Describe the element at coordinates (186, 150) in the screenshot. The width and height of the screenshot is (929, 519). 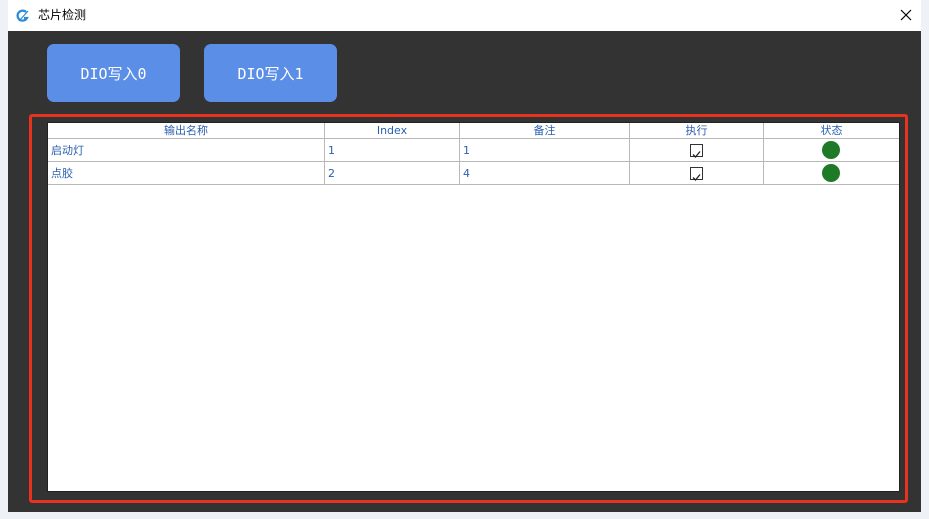
I see `cell-name: 启动灯` at that location.